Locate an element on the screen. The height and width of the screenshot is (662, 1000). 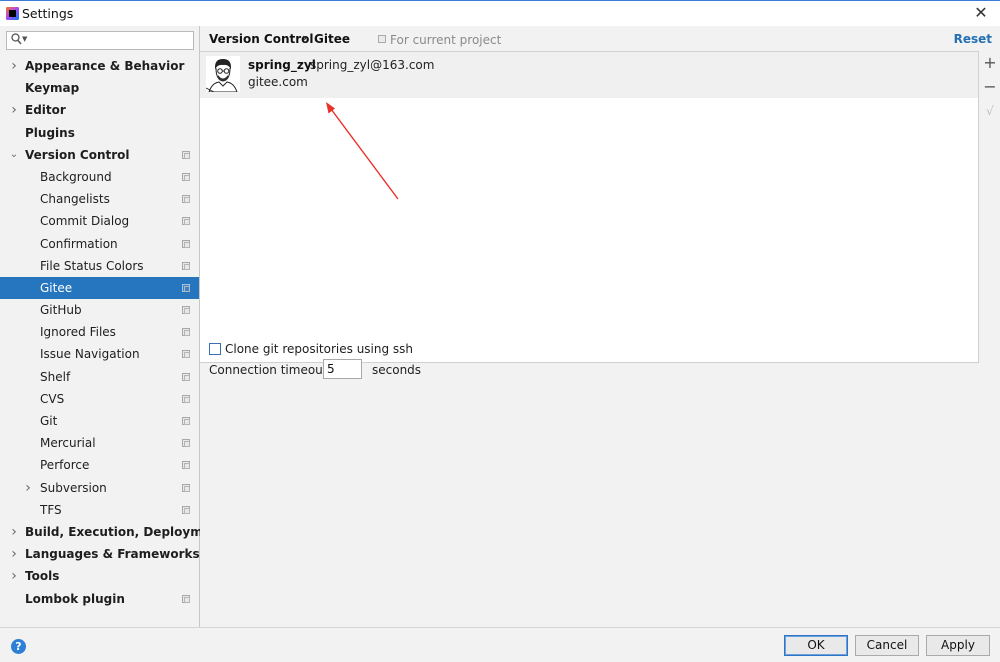
timeout-field is located at coordinates (342, 369).